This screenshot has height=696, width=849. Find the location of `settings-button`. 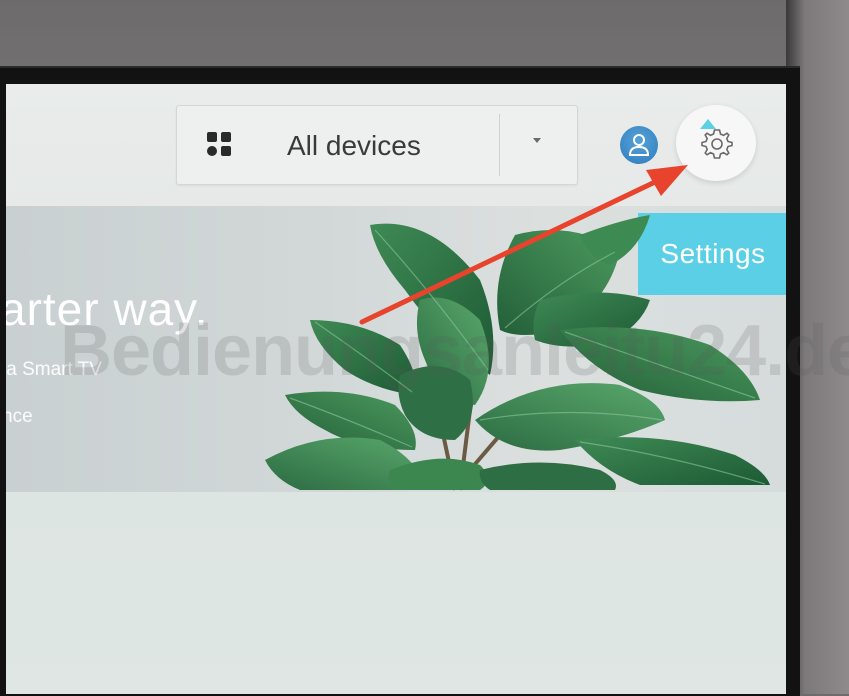

settings-button is located at coordinates (716, 143).